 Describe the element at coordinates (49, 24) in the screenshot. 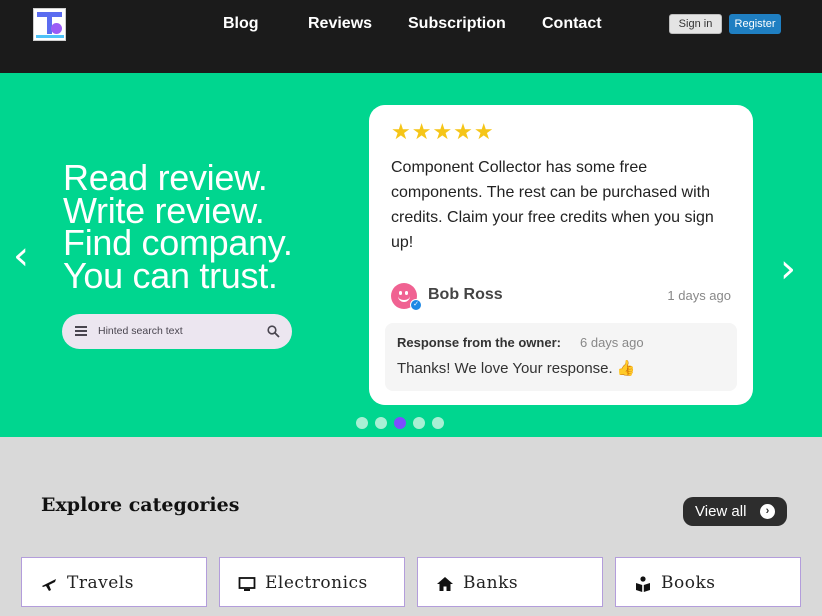

I see `site-logo` at that location.